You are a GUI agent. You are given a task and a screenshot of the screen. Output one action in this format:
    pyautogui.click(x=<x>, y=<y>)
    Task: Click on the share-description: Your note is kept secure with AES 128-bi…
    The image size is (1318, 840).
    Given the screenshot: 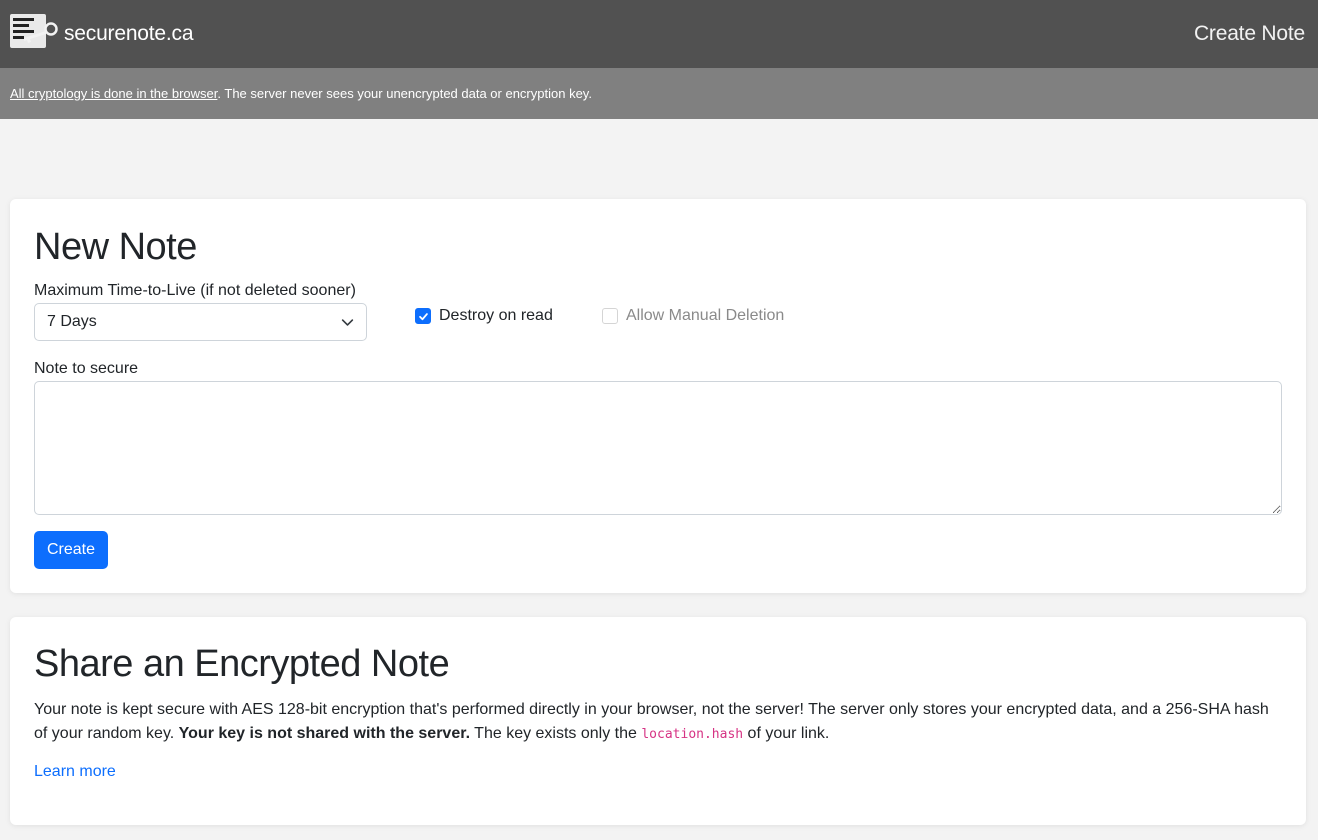 What is the action you would take?
    pyautogui.click(x=659, y=722)
    